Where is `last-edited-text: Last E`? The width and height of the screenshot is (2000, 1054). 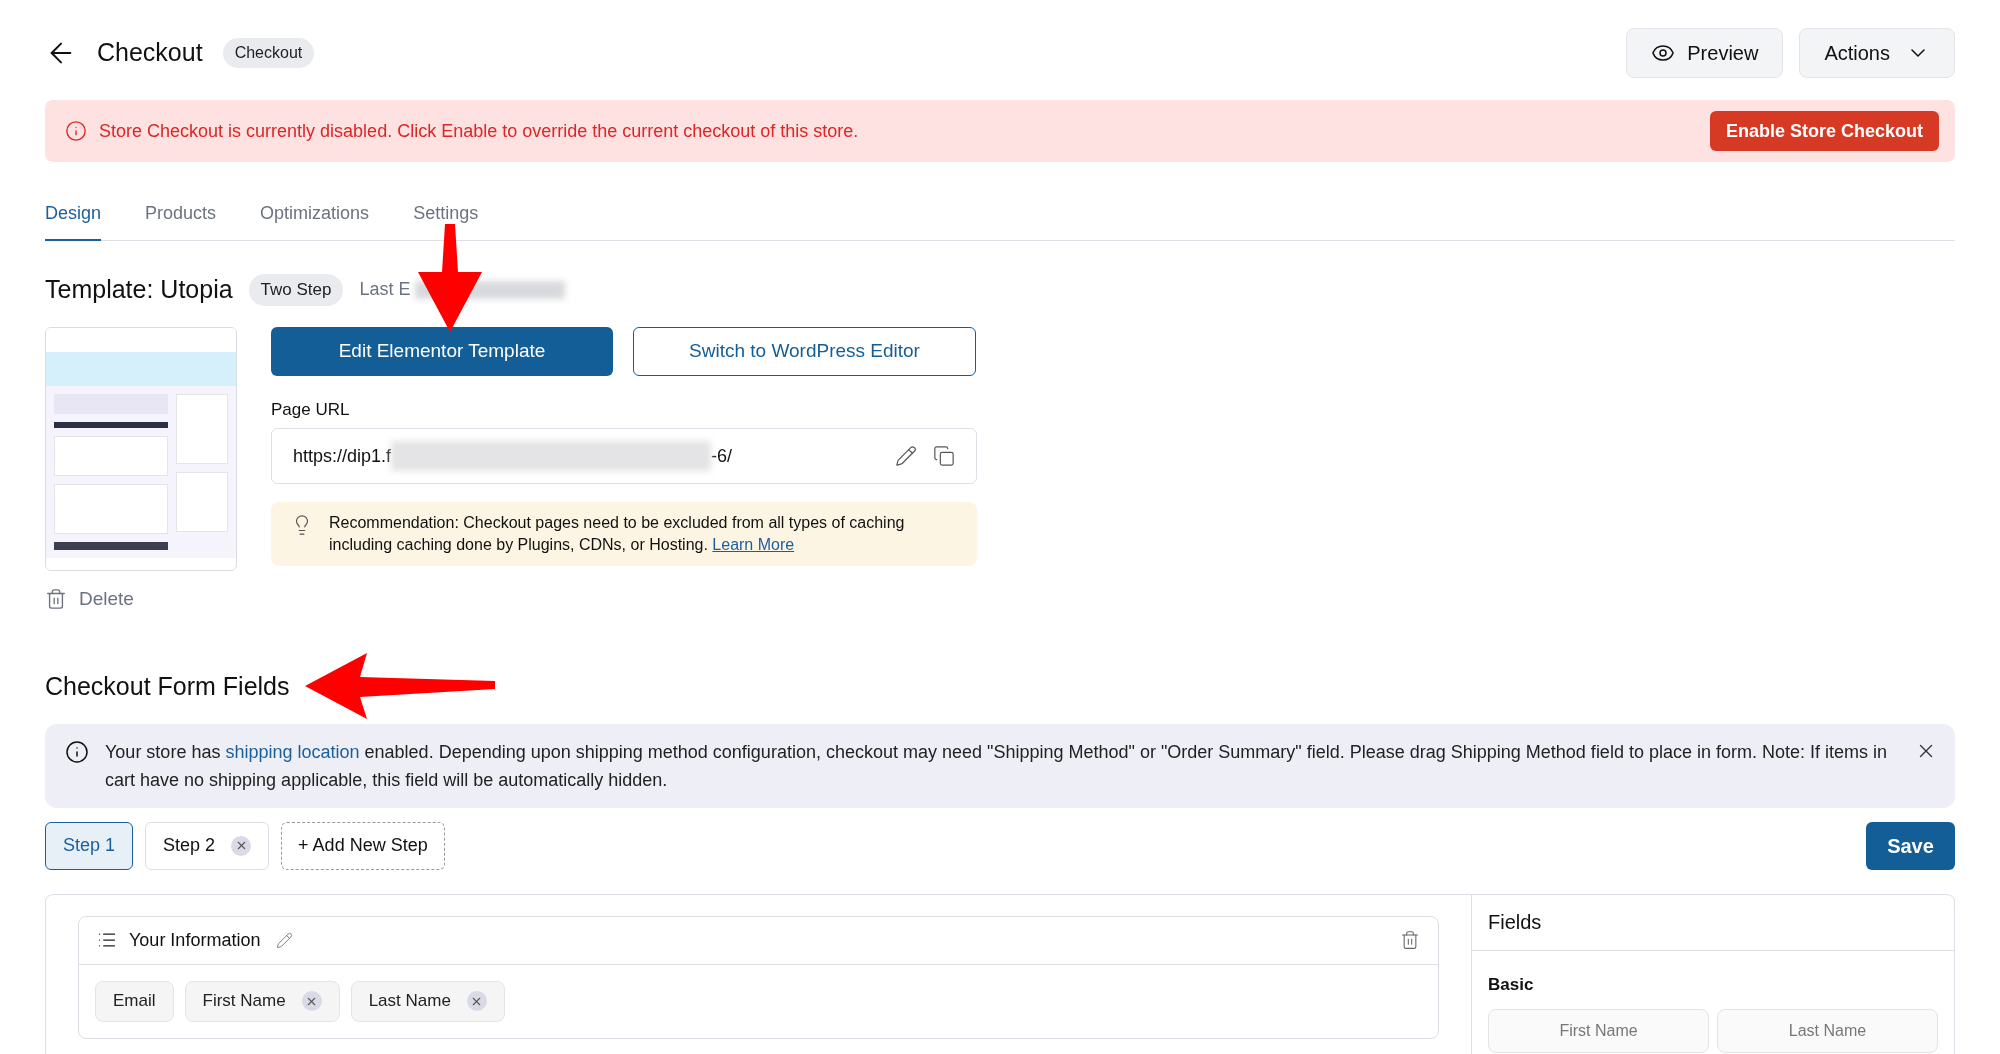 last-edited-text: Last E is located at coordinates (385, 290).